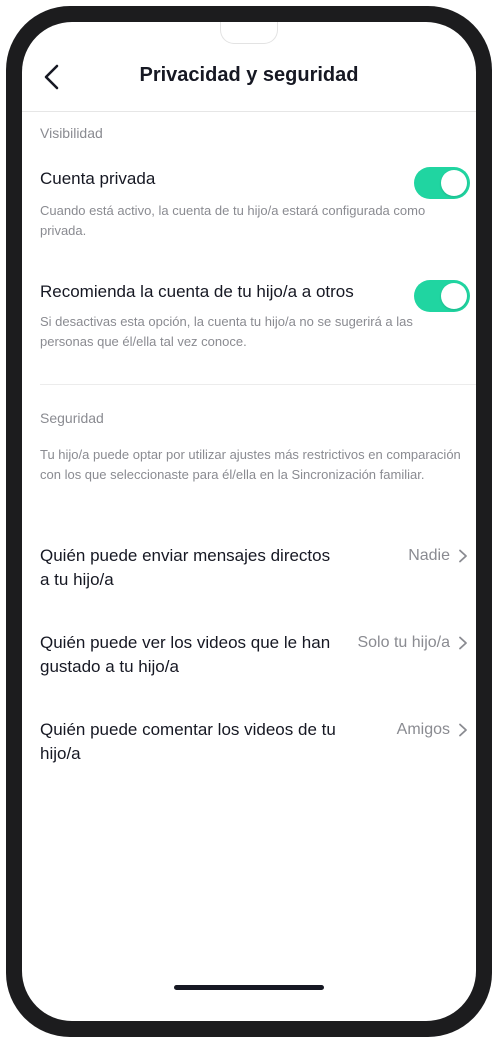 This screenshot has height=1043, width=498. What do you see at coordinates (98, 178) in the screenshot?
I see `private-account-title: Cuenta privada` at bounding box center [98, 178].